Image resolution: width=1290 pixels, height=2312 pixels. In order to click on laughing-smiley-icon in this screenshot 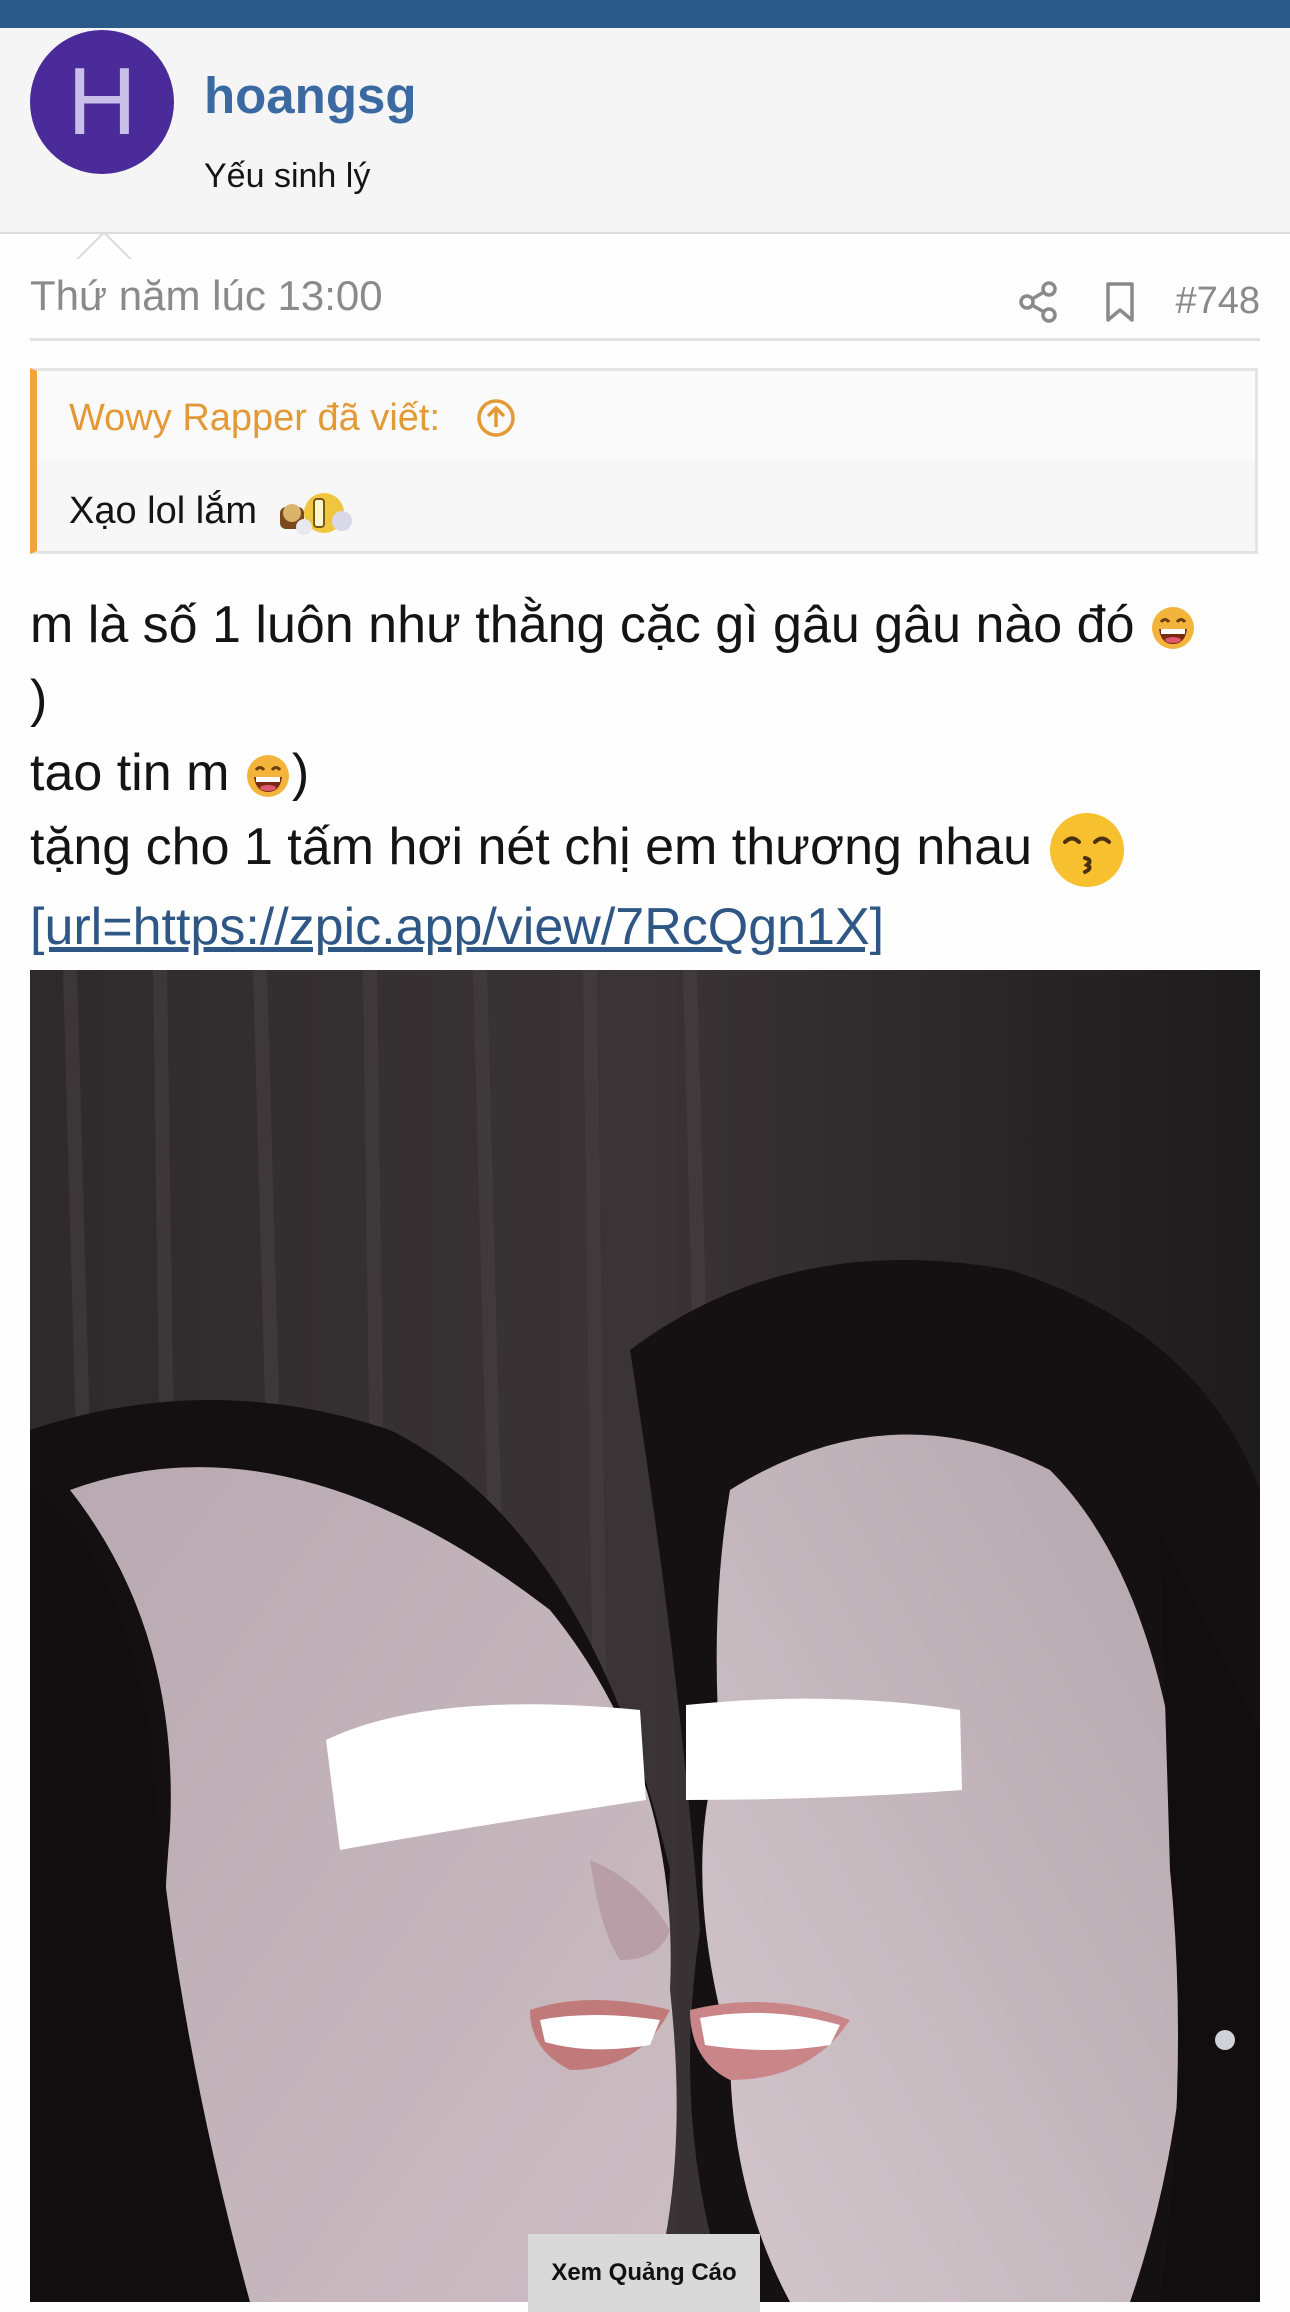, I will do `click(315, 514)`.